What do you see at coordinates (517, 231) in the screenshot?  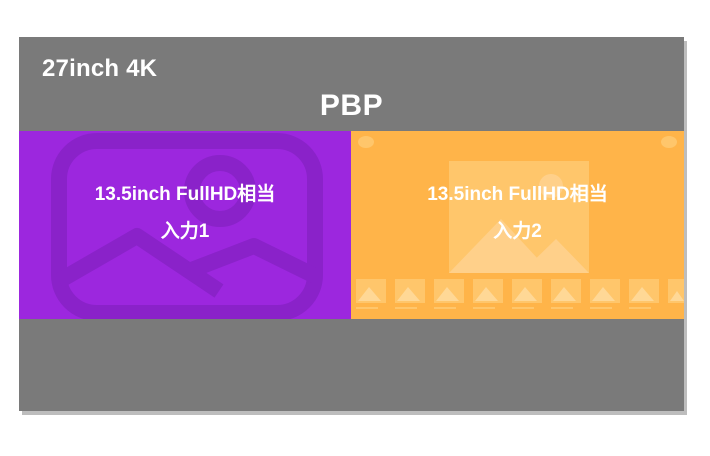 I see `pane-input-label: 入力2` at bounding box center [517, 231].